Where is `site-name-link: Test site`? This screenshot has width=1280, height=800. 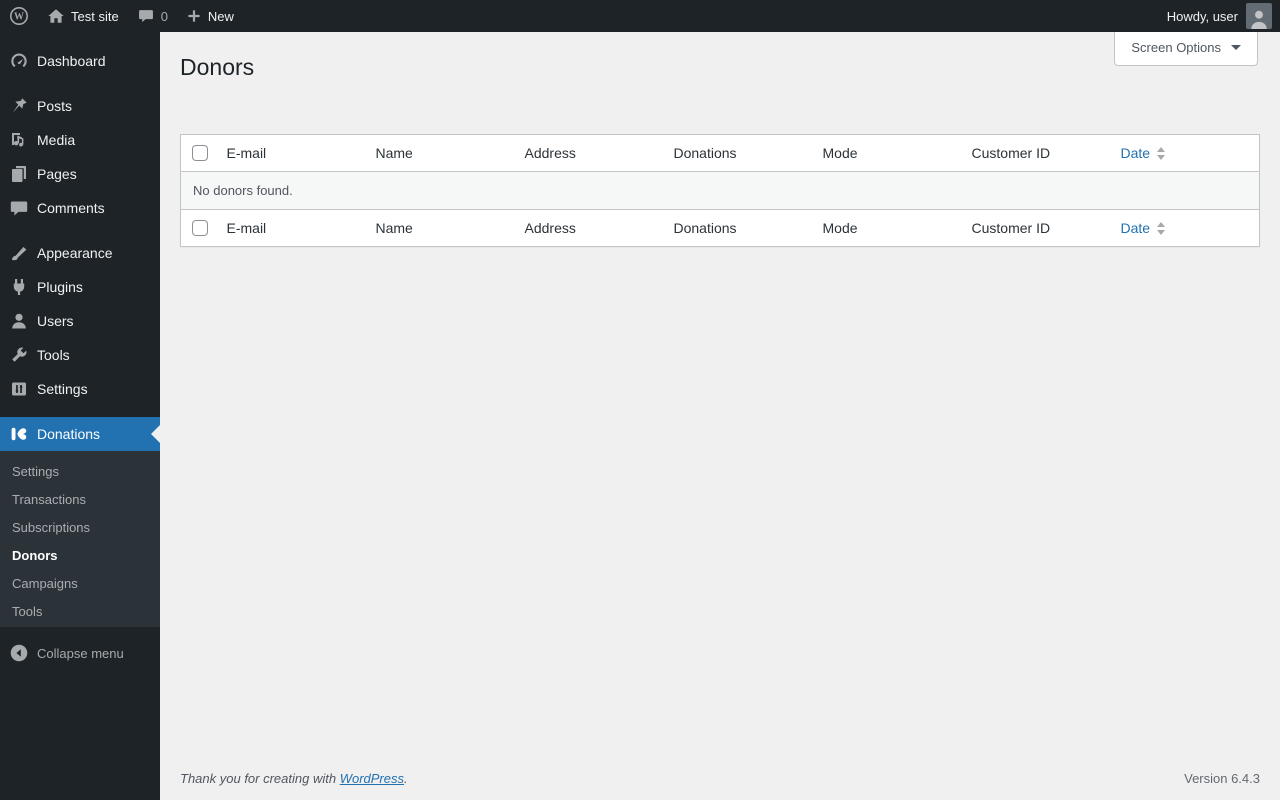
site-name-link: Test site is located at coordinates (83, 16).